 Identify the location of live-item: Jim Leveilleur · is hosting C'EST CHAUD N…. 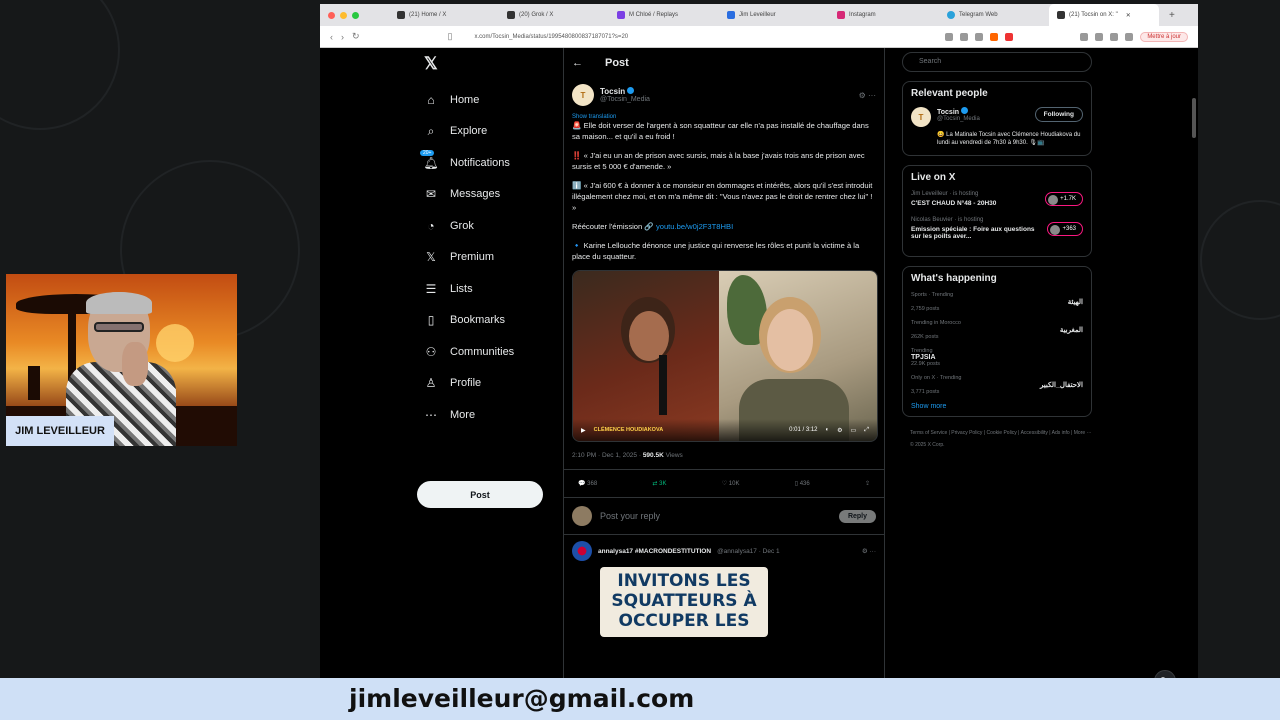
(997, 199).